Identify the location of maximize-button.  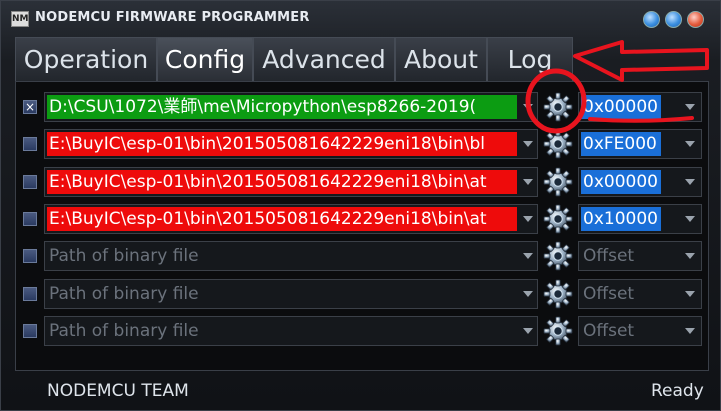
(673, 19).